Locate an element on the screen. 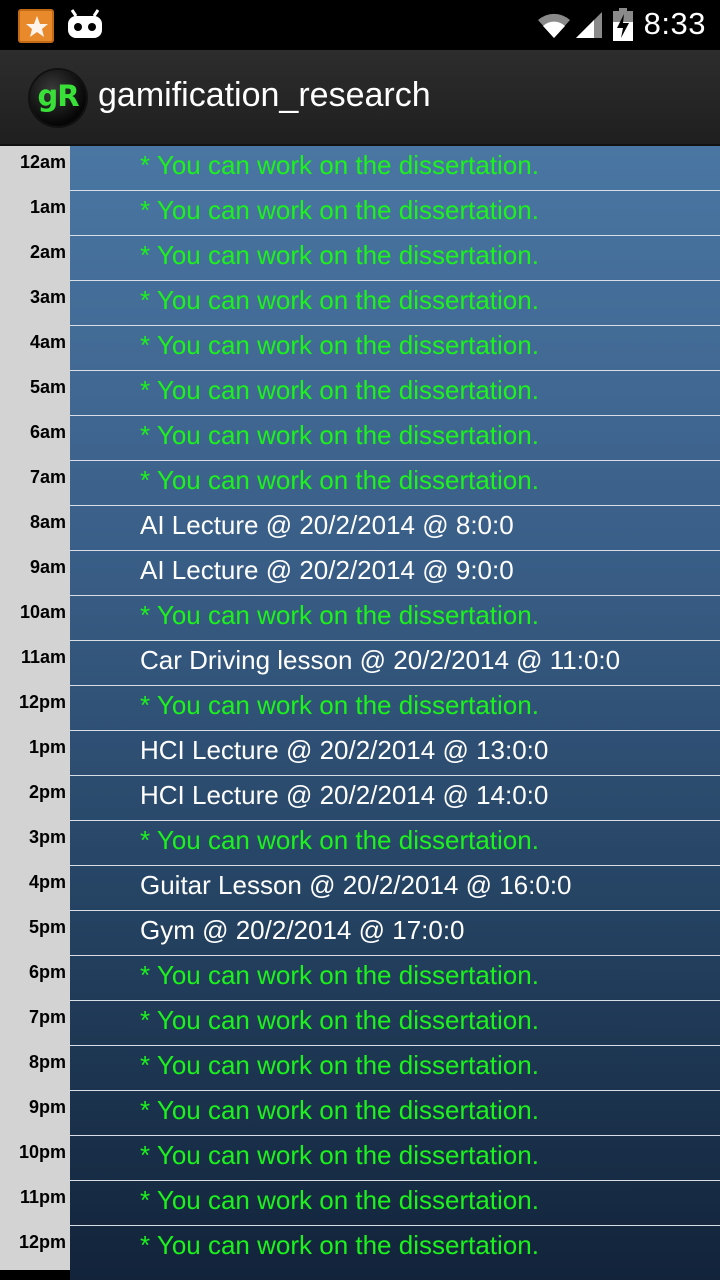  hour-label: 9am is located at coordinates (47, 567).